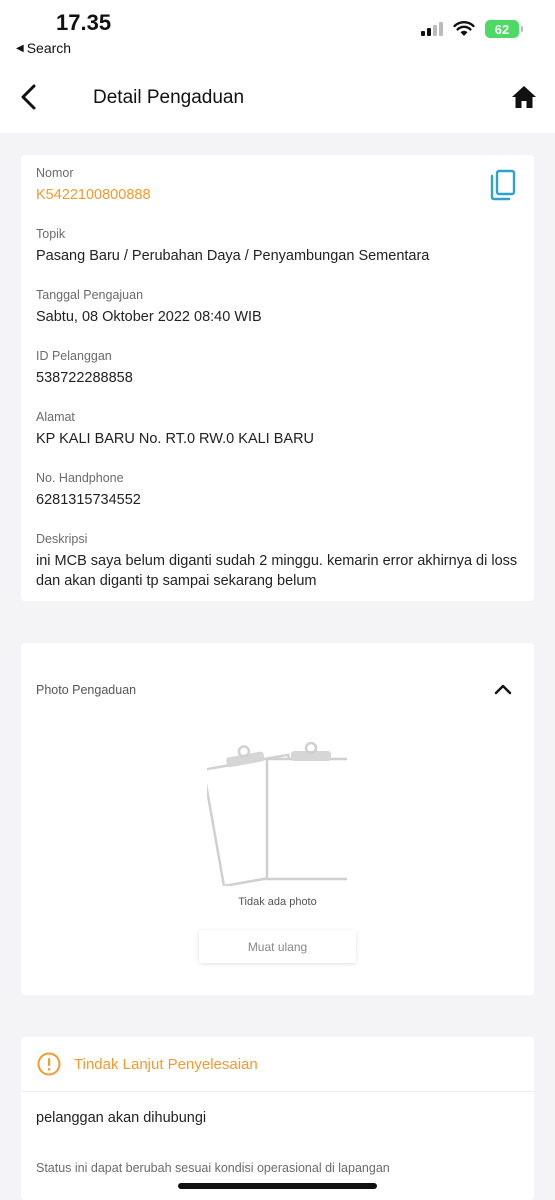 The image size is (555, 1200). What do you see at coordinates (84, 378) in the screenshot?
I see `field-value: 538722288858` at bounding box center [84, 378].